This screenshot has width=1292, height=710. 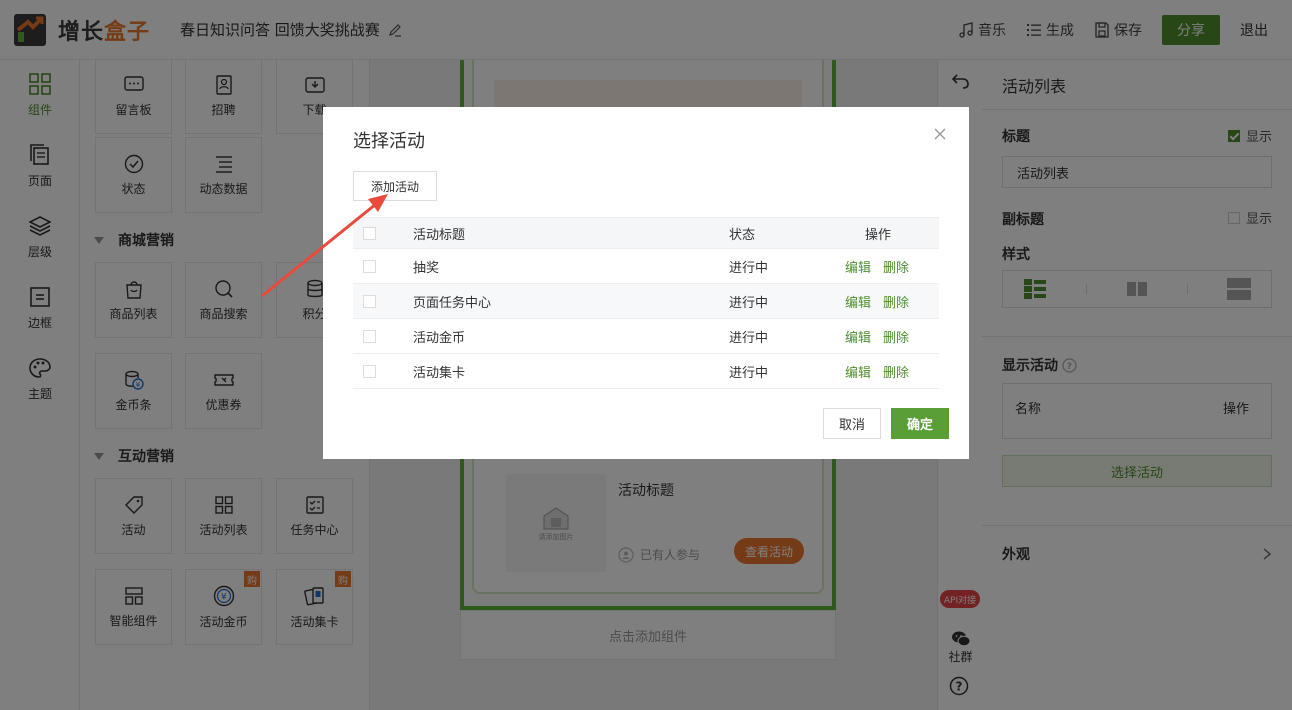 What do you see at coordinates (852, 423) in the screenshot?
I see `cancel-button: 取消` at bounding box center [852, 423].